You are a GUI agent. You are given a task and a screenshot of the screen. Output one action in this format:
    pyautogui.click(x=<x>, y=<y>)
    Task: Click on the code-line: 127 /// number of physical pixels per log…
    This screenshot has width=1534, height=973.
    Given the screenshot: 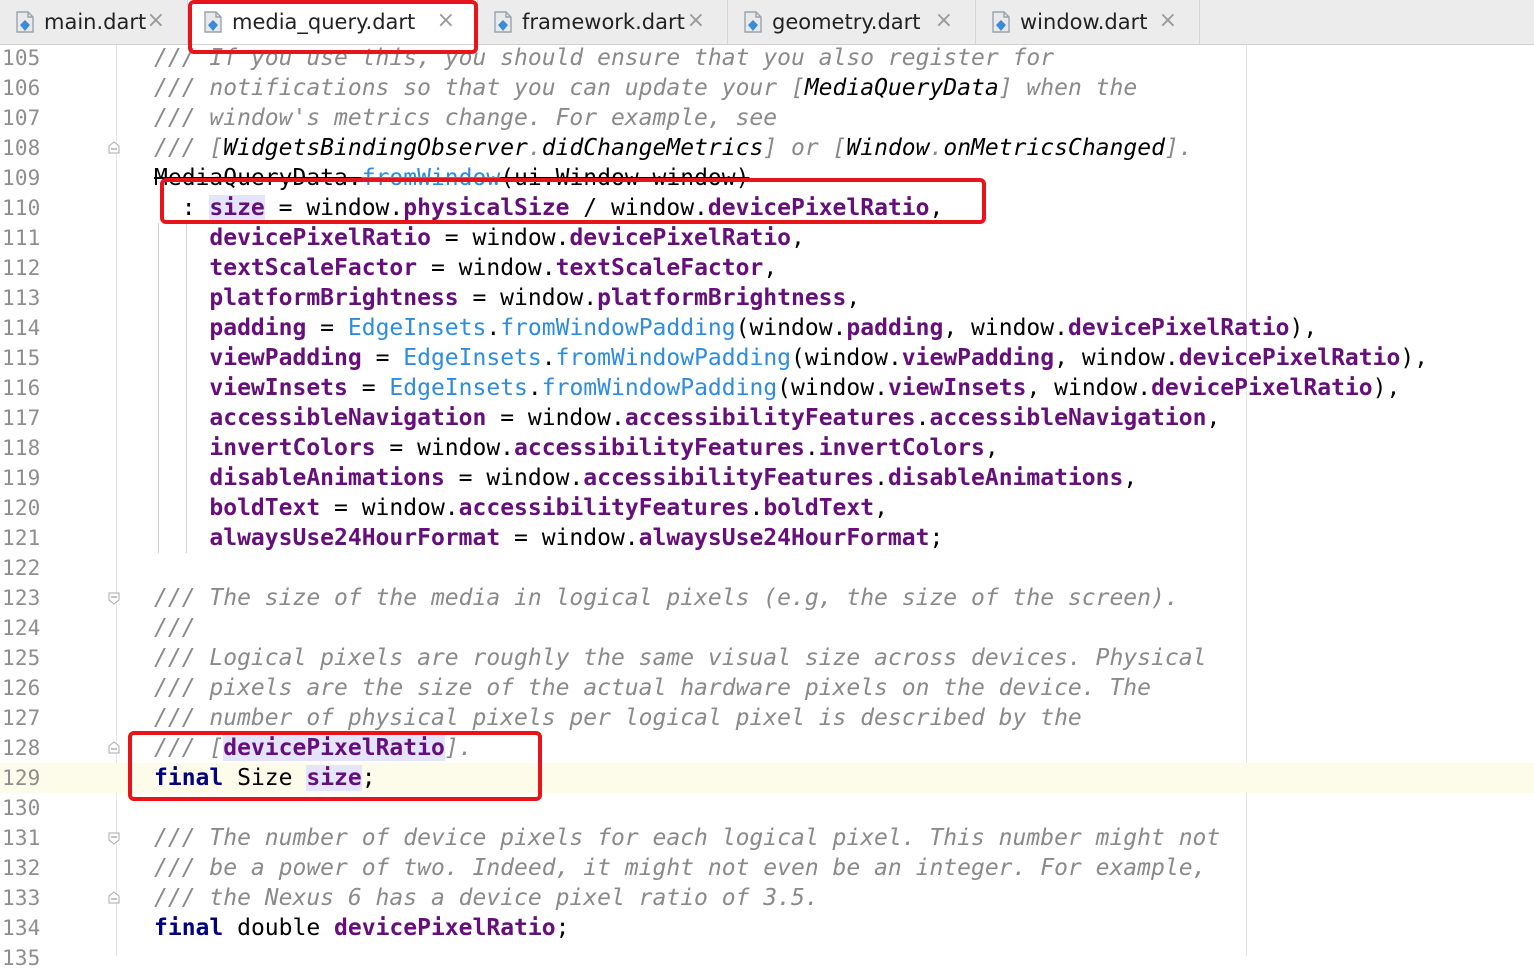 What is the action you would take?
    pyautogui.click(x=767, y=718)
    